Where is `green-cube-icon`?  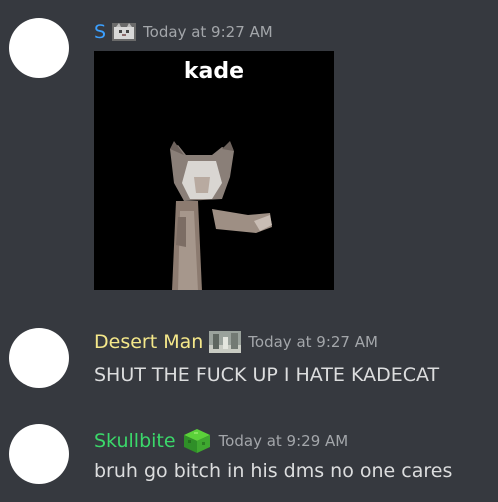 green-cube-icon is located at coordinates (197, 441).